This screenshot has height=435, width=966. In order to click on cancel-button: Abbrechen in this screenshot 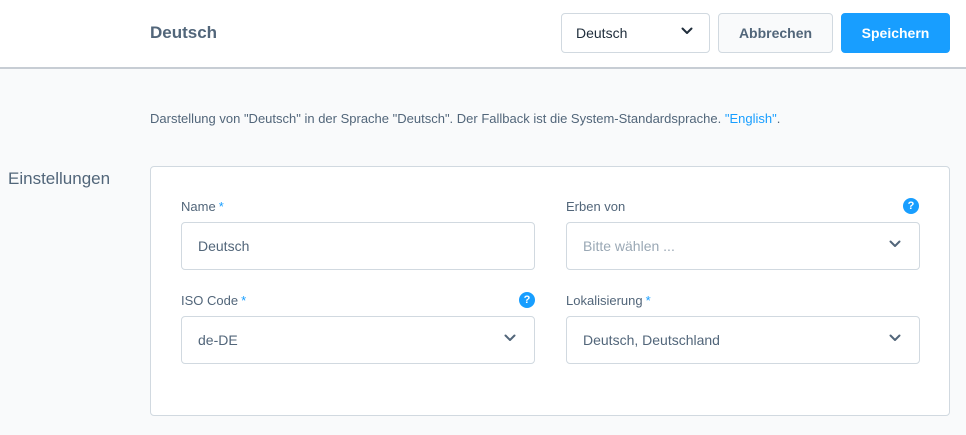, I will do `click(775, 33)`.